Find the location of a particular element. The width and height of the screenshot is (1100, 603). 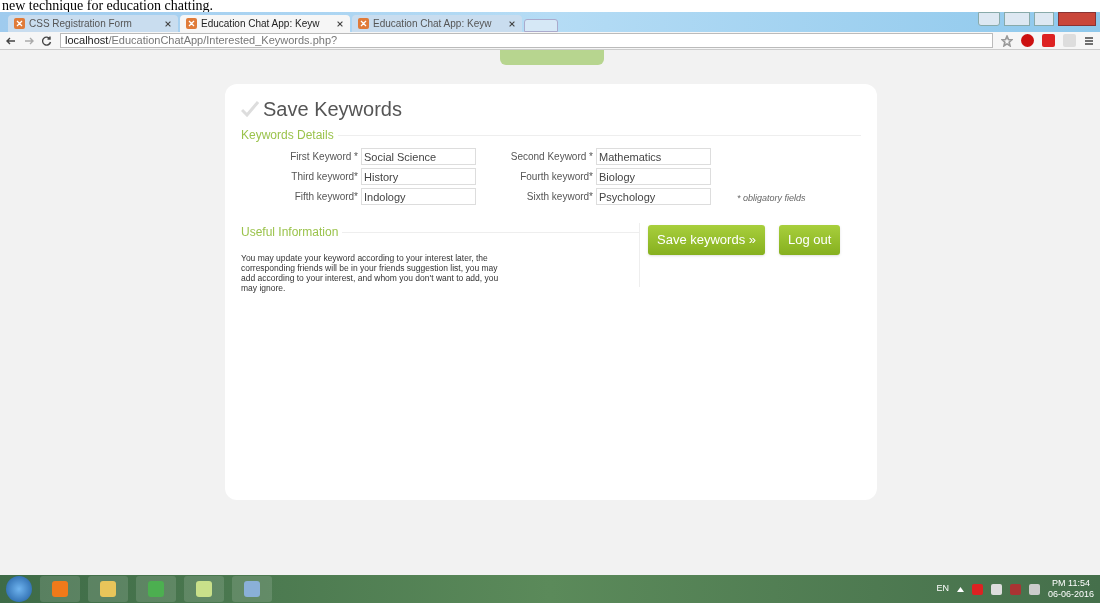

field-label: Third keyword* is located at coordinates (324, 177).